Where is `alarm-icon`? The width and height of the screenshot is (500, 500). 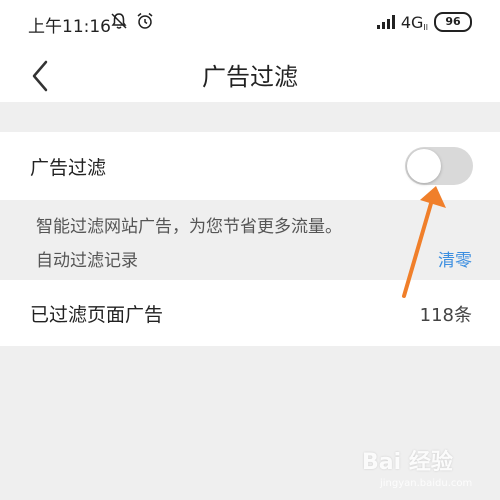
alarm-icon is located at coordinates (145, 23).